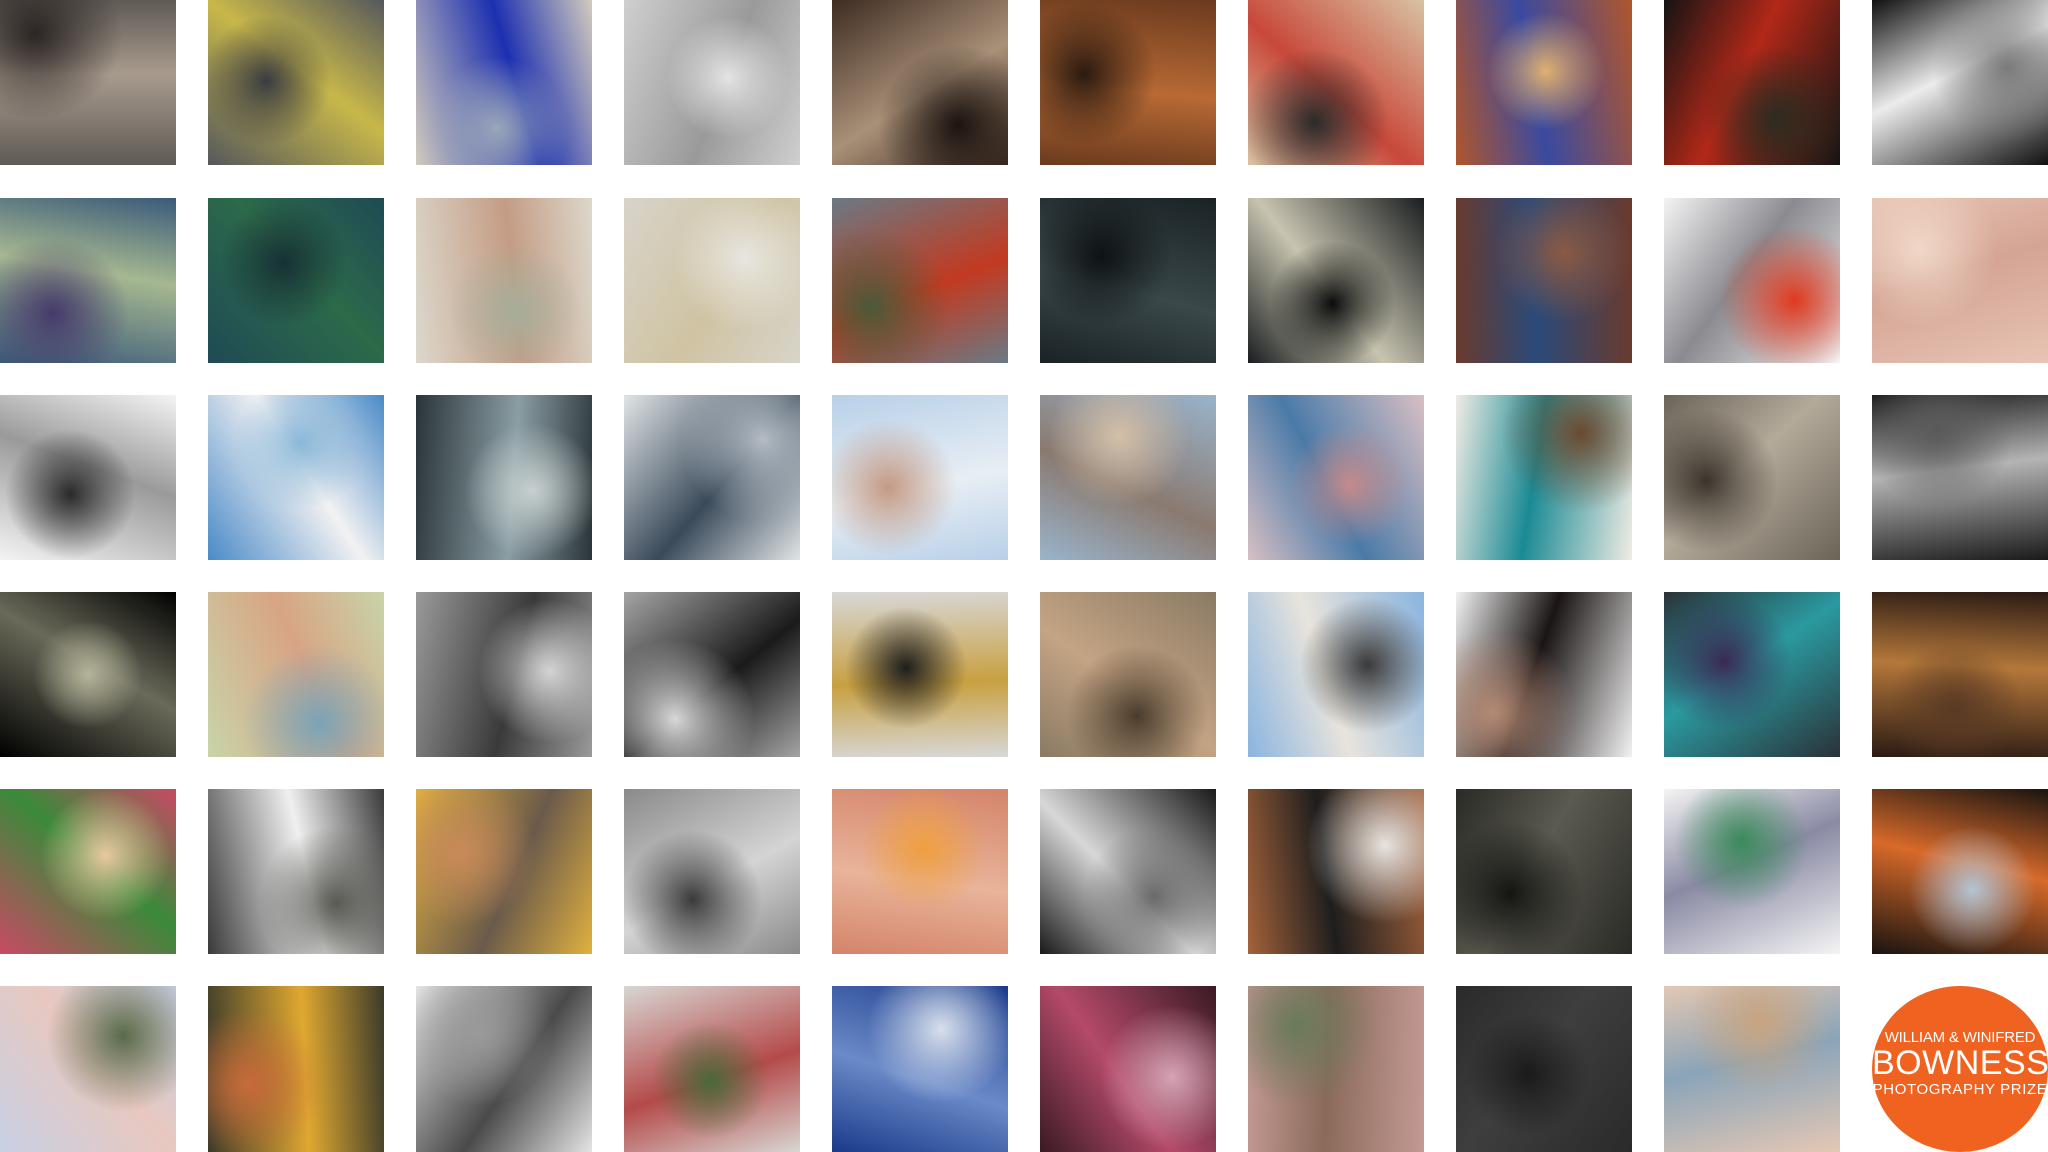  I want to click on logo-line-name: BOWNESS, so click(1960, 1063).